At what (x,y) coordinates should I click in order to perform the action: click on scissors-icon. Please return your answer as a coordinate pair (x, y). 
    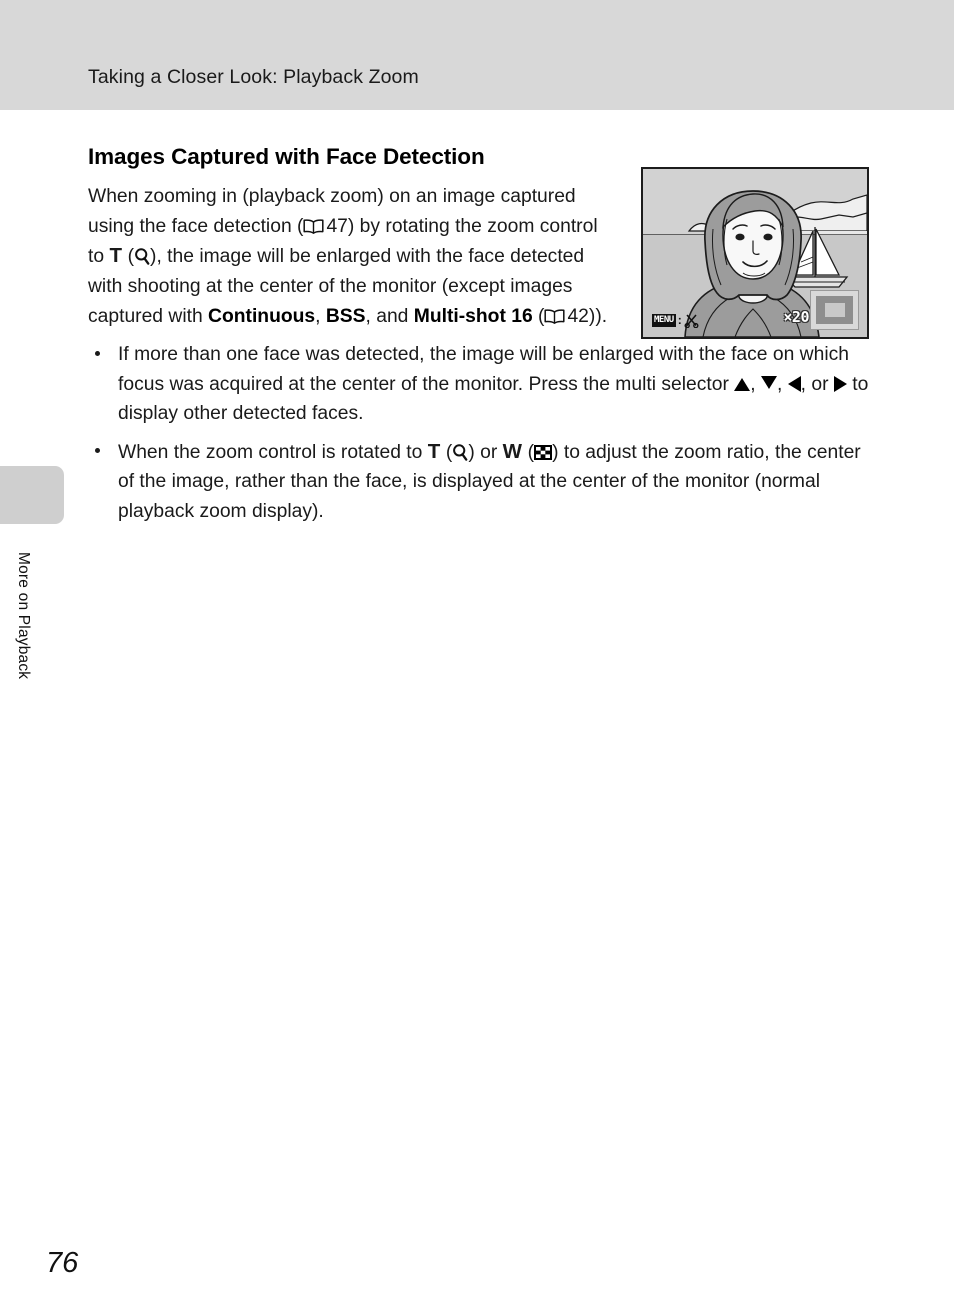
    Looking at the image, I should click on (691, 320).